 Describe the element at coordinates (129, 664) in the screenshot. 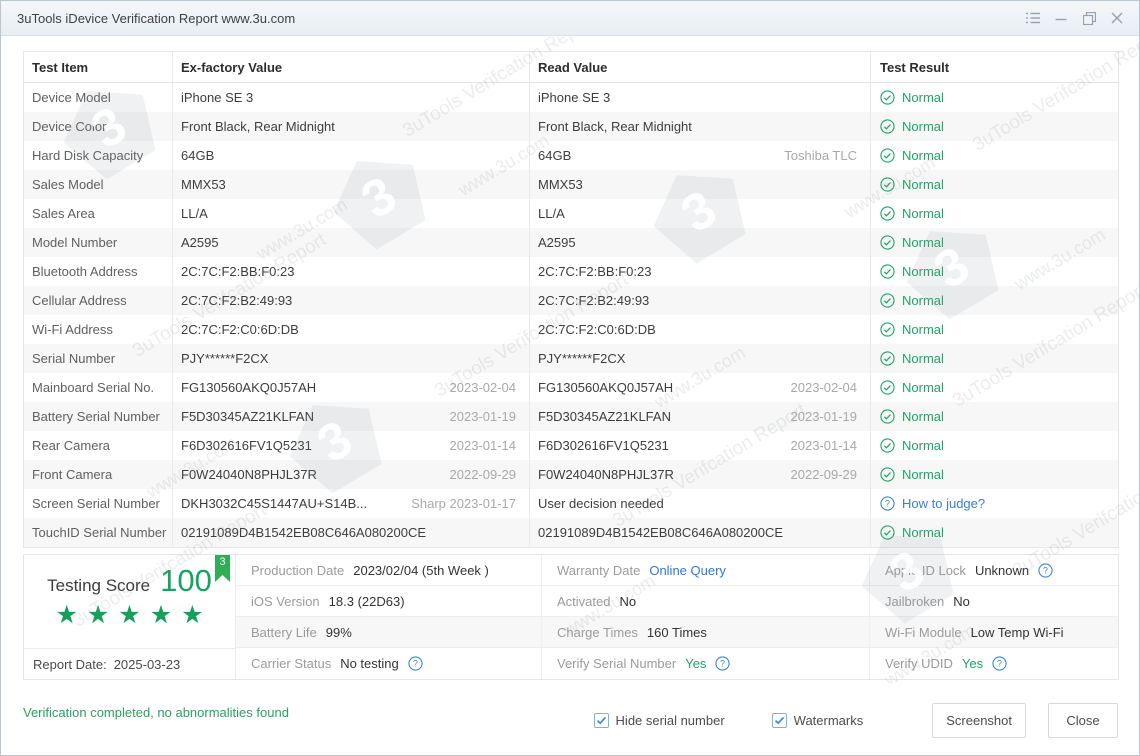

I see `report-date-row: Report Date: 2025-03-23` at that location.